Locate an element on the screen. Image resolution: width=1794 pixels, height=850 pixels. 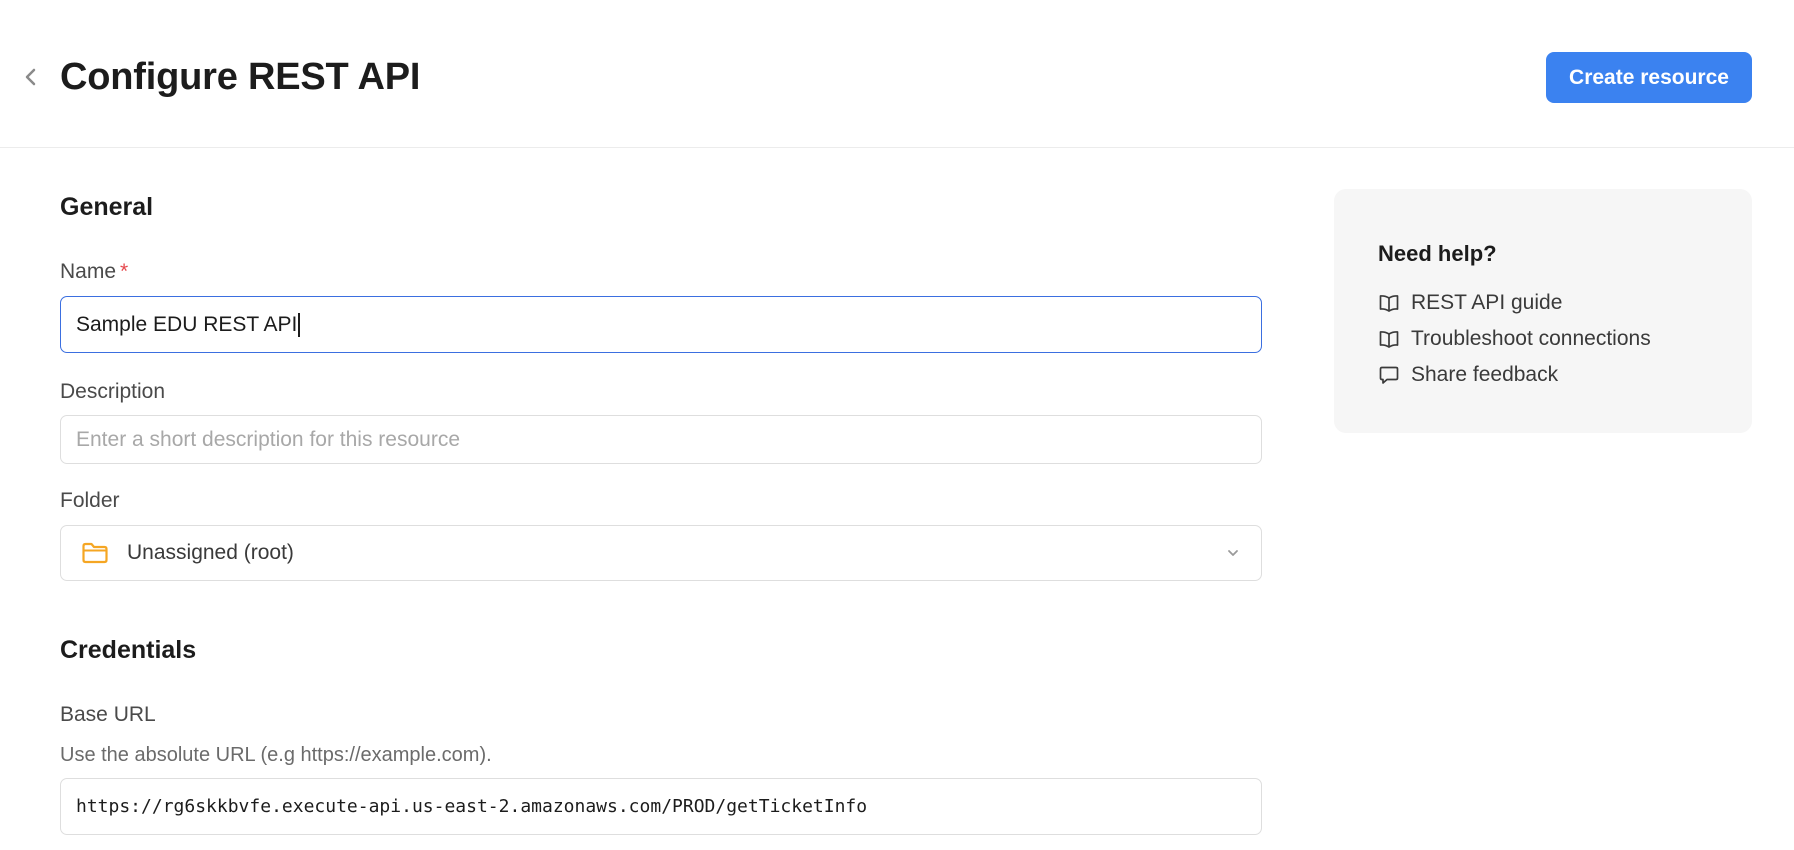
folder-label: Folder is located at coordinates (90, 500).